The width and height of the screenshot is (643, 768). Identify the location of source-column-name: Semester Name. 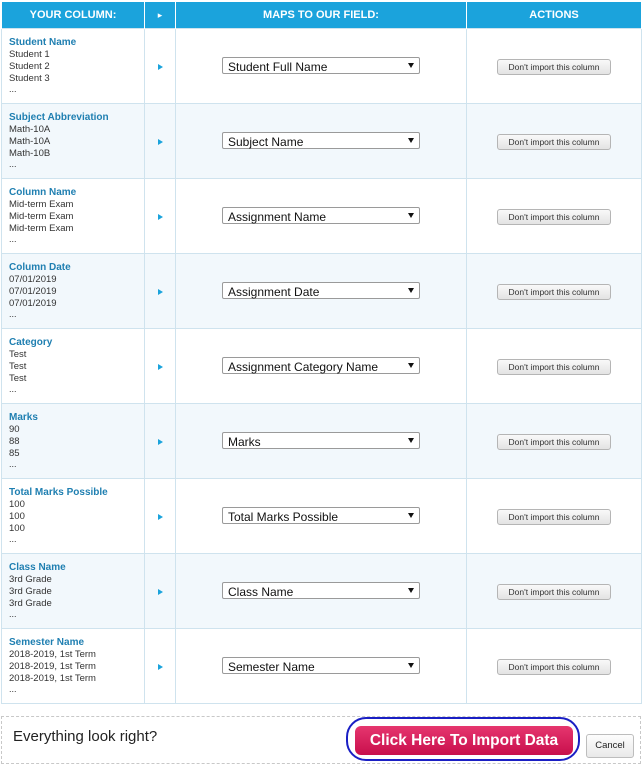
(47, 642).